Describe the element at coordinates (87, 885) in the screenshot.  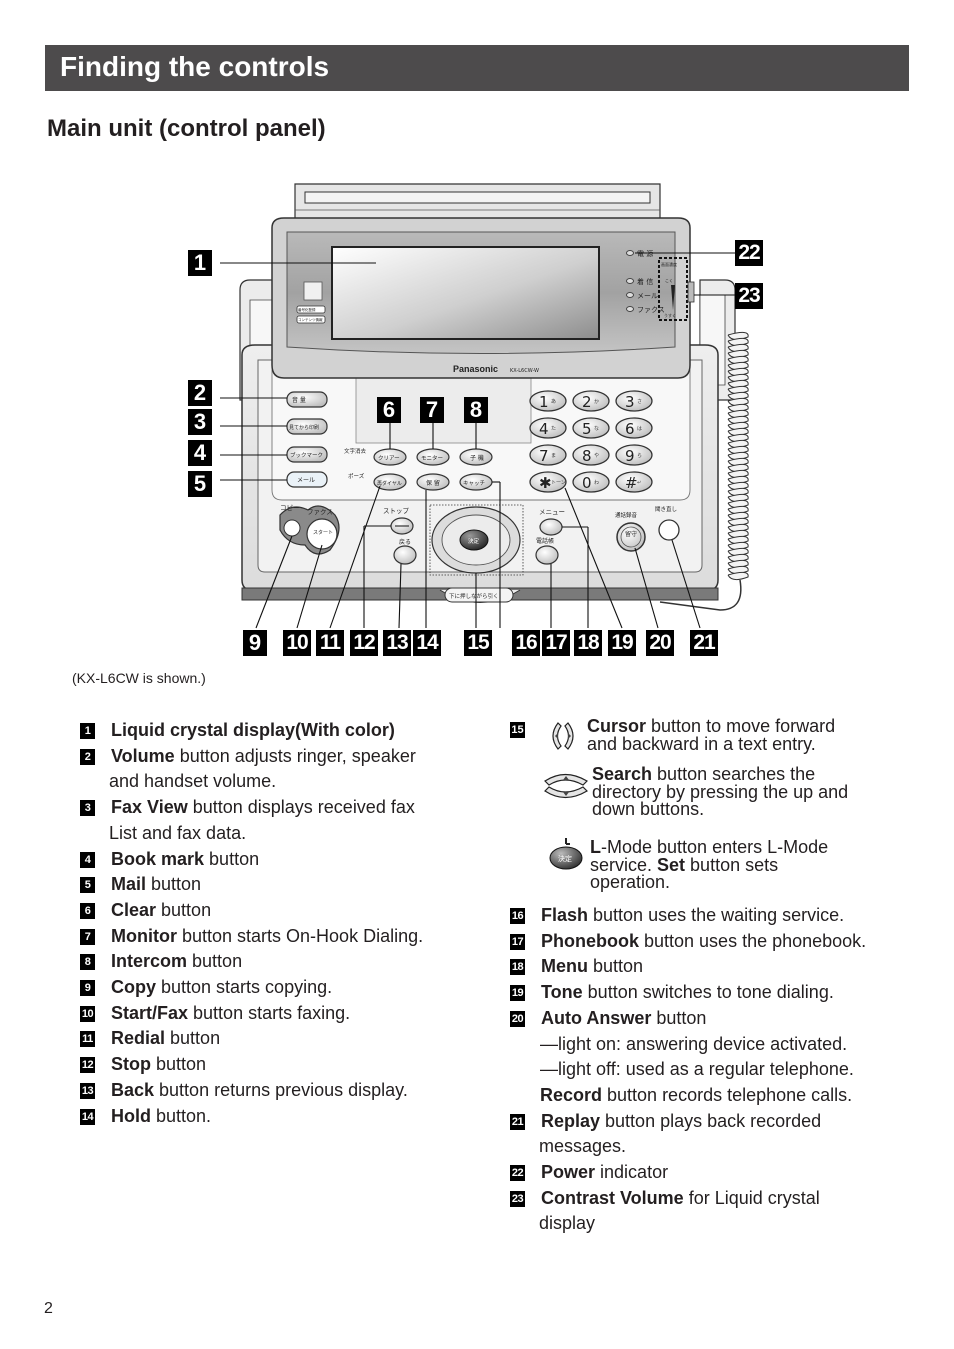
I see `item-number-badge: 5` at that location.